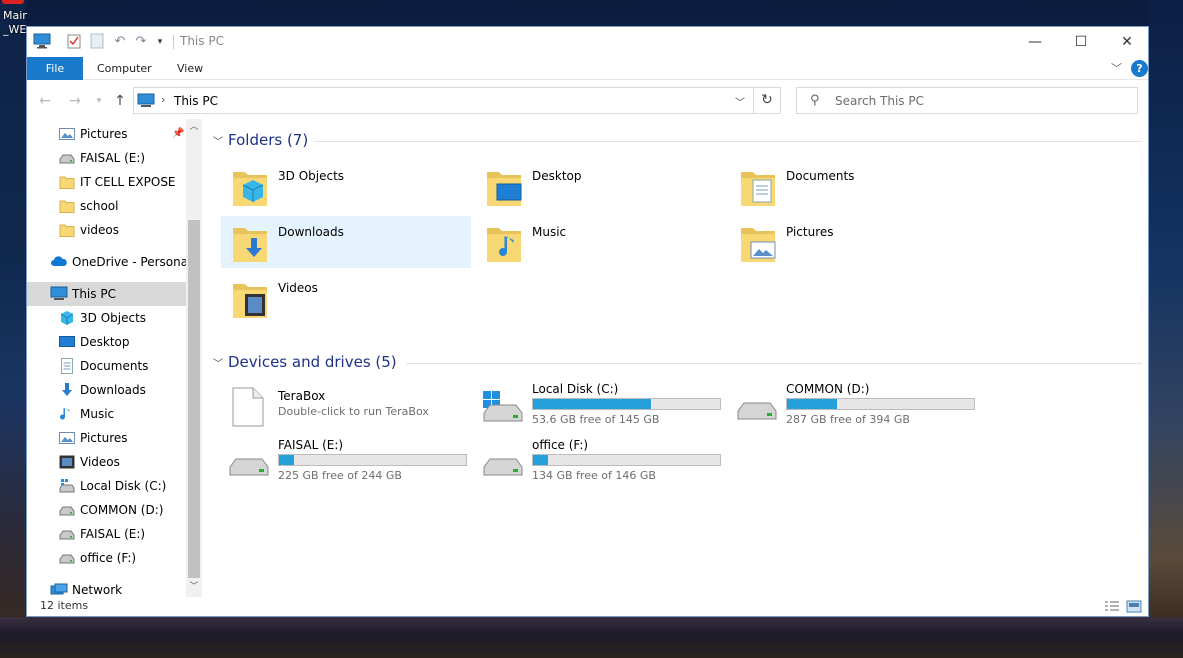 The height and width of the screenshot is (658, 1183). Describe the element at coordinates (600, 186) in the screenshot. I see `folder-tile-desktop: Desktop` at that location.